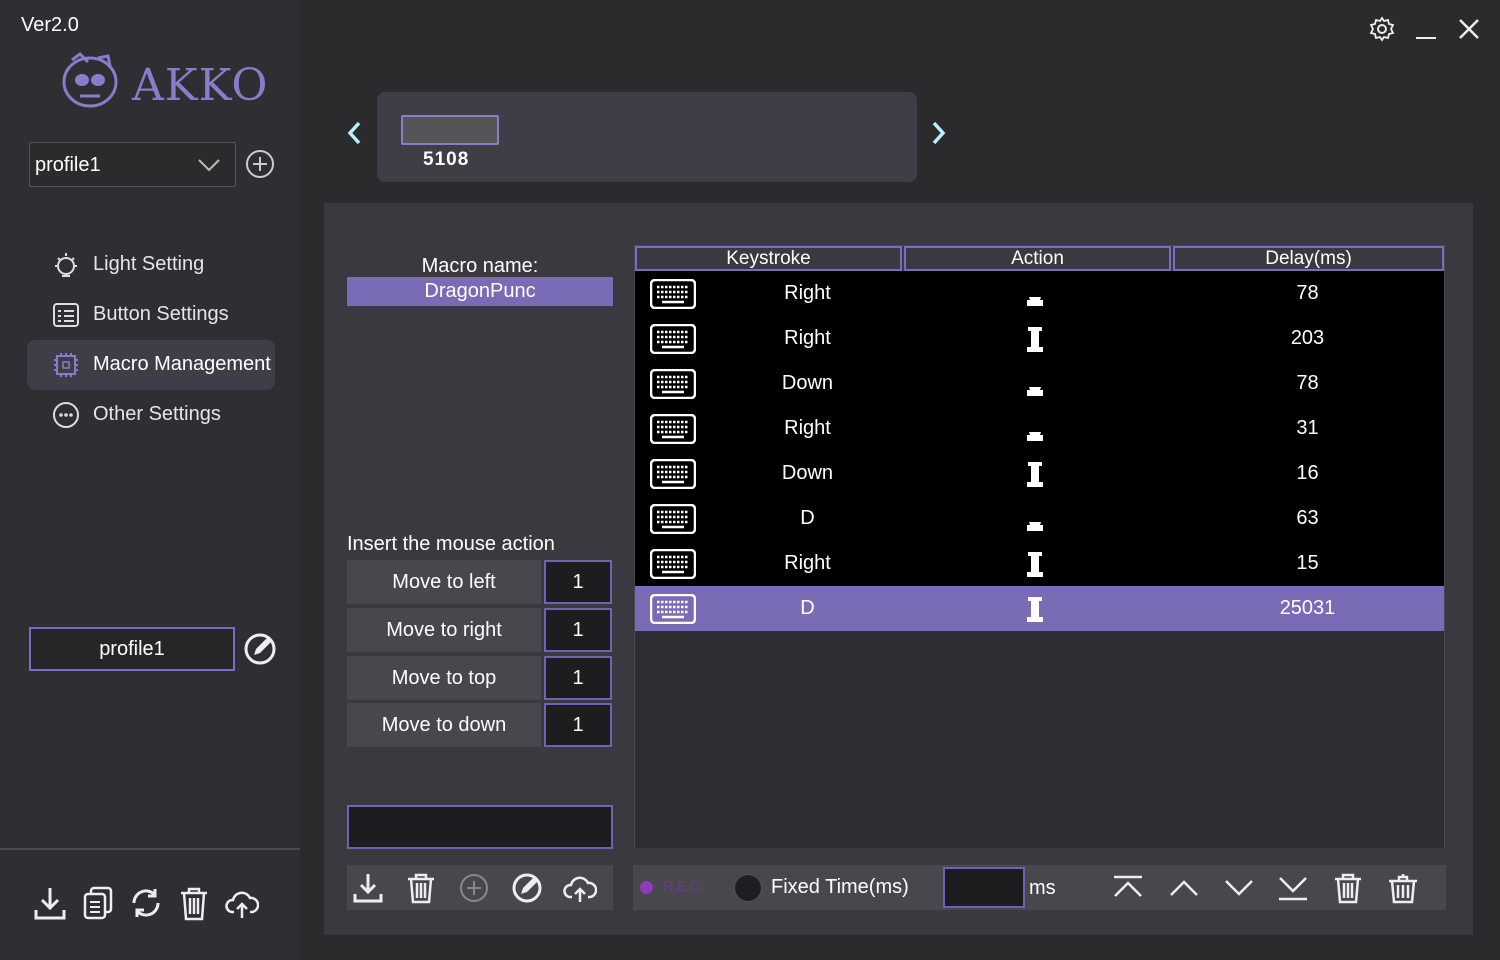 This screenshot has width=1500, height=960. I want to click on move-top-value-field: 1, so click(578, 678).